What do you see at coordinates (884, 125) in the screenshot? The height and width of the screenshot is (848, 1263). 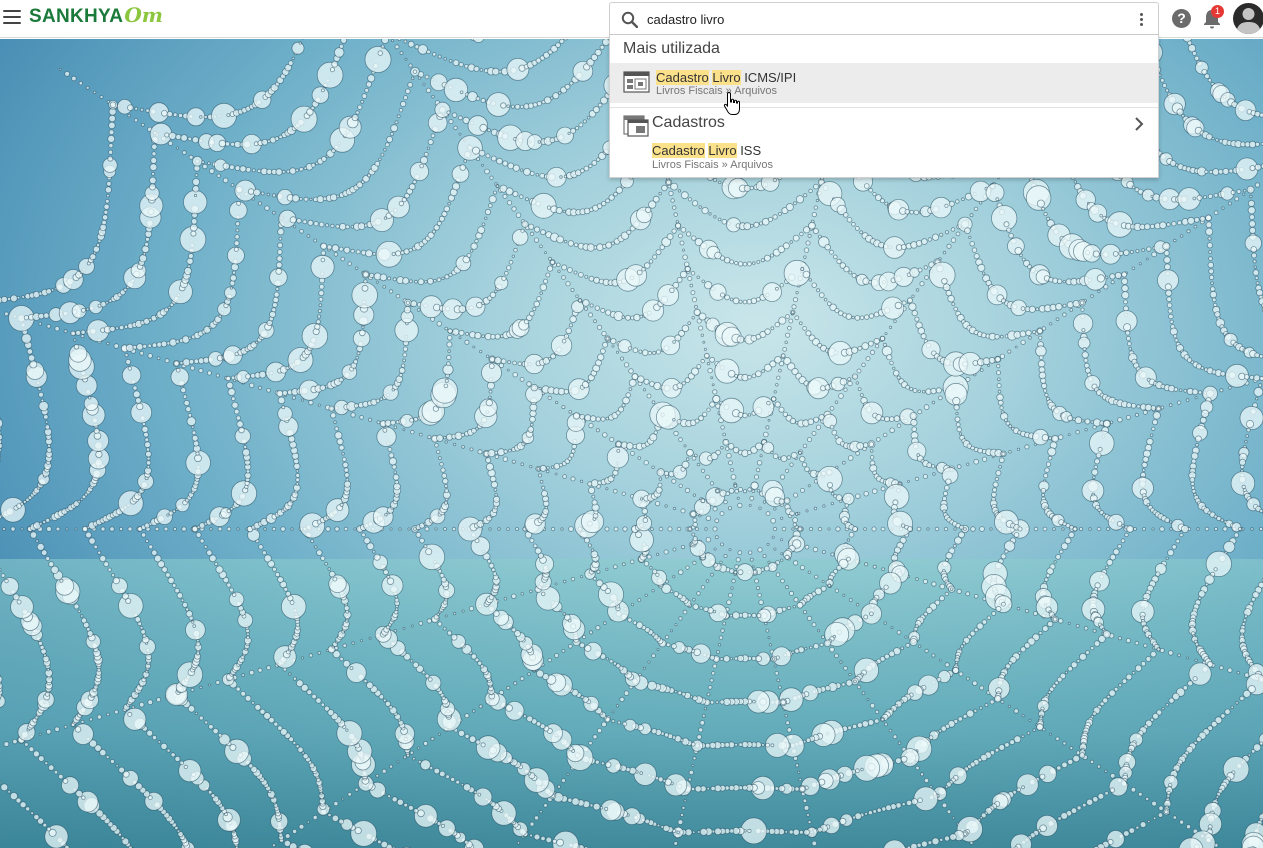 I see `result-group-cadastros: Cadastros` at bounding box center [884, 125].